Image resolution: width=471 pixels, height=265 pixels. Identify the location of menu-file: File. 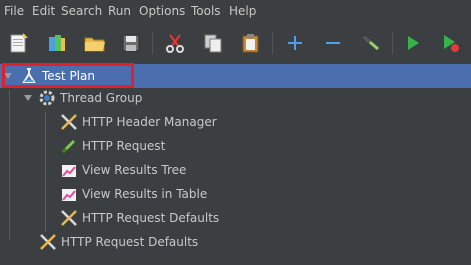
(14, 11).